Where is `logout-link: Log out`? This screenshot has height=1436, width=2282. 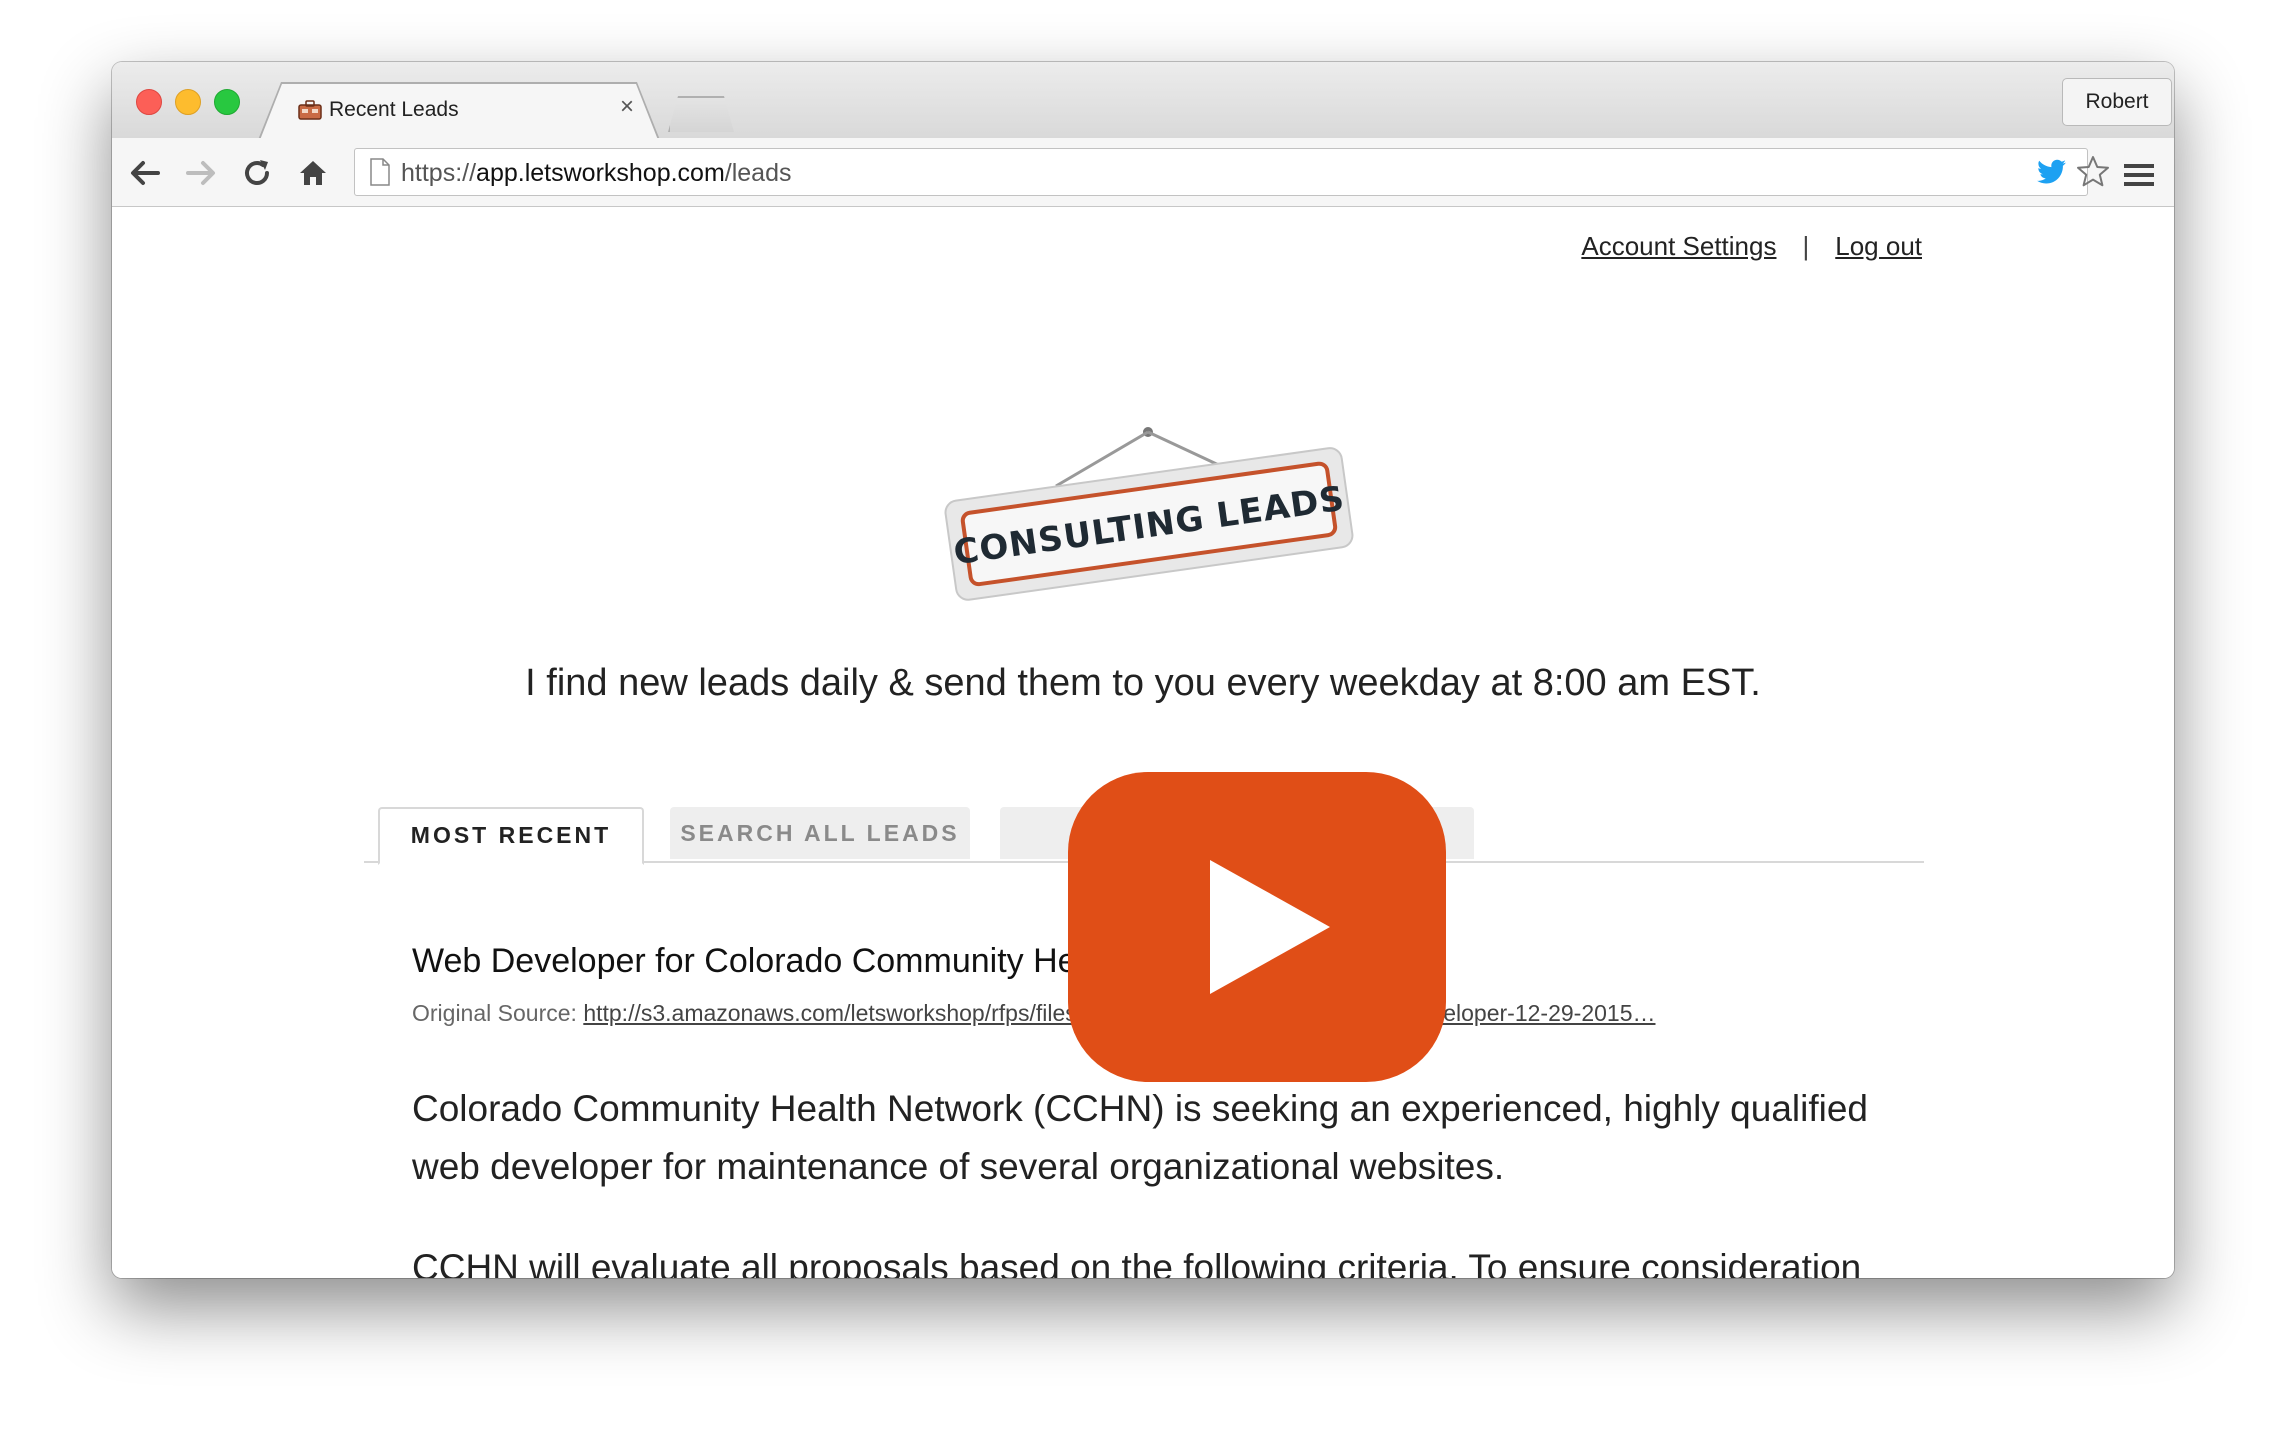
logout-link: Log out is located at coordinates (1878, 246).